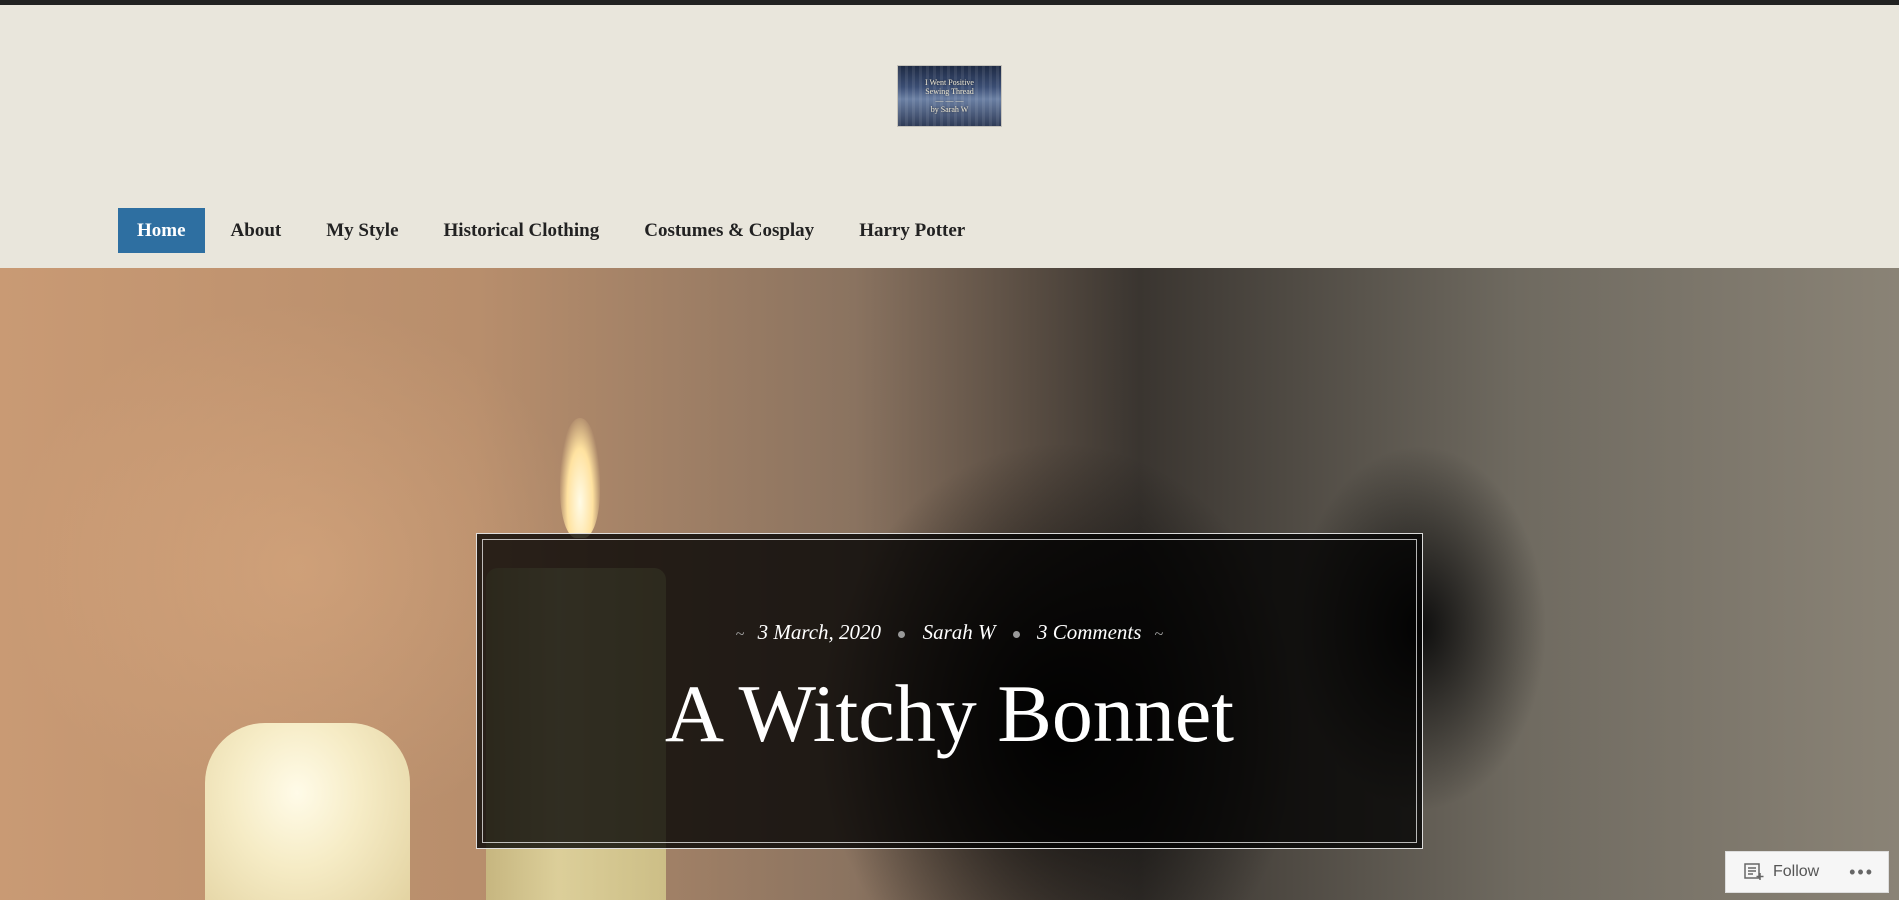 The image size is (1899, 900). Describe the element at coordinates (819, 632) in the screenshot. I see `post-date-link: 3 March, 2020` at that location.